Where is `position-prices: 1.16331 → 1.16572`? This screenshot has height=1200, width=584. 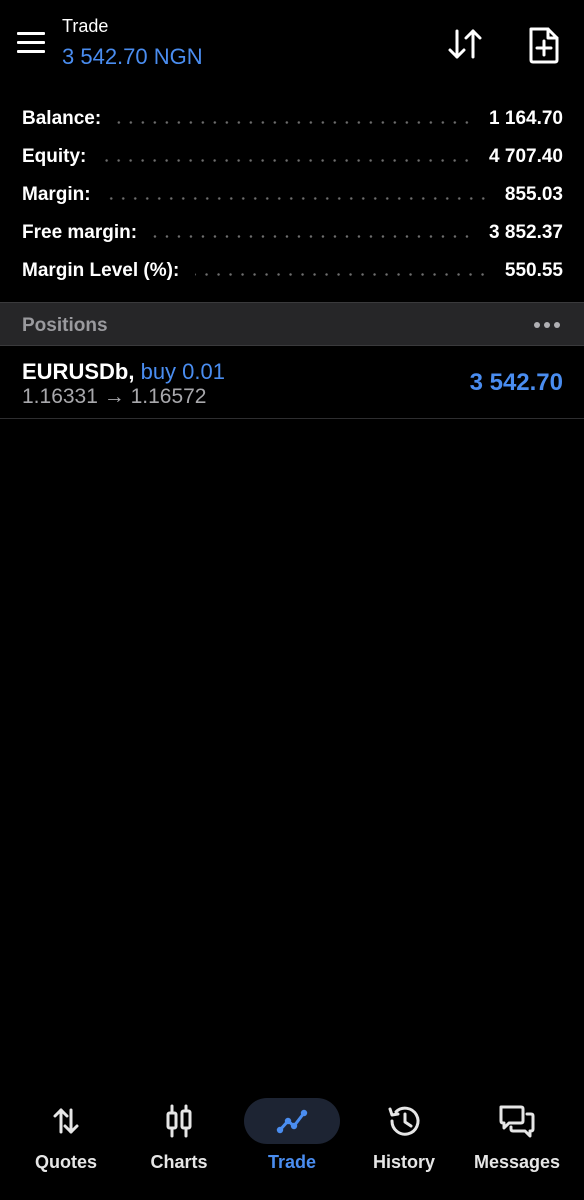 position-prices: 1.16331 → 1.16572 is located at coordinates (114, 396).